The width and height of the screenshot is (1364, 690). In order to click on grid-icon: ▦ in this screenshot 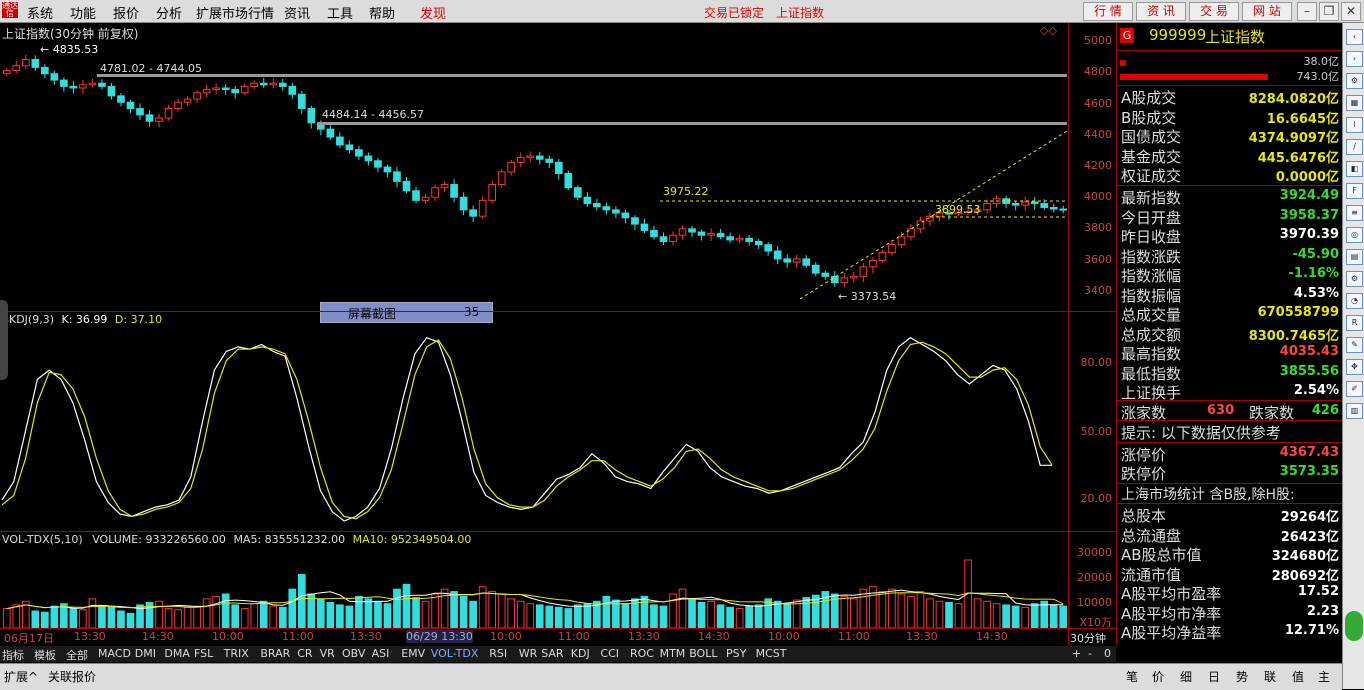, I will do `click(1354, 103)`.